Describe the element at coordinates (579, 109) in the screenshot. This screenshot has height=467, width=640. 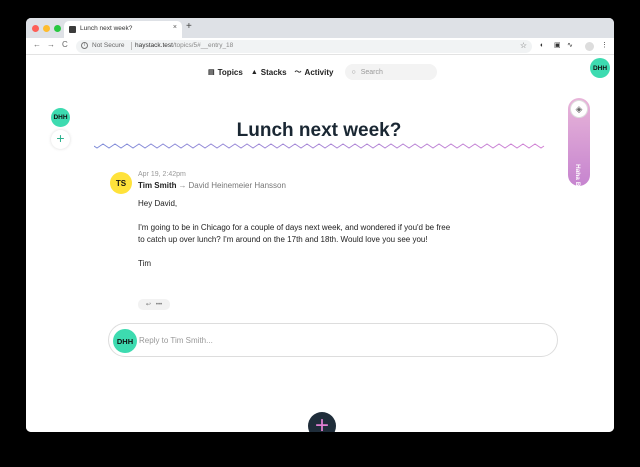
I see `stack-icon: ◈` at that location.